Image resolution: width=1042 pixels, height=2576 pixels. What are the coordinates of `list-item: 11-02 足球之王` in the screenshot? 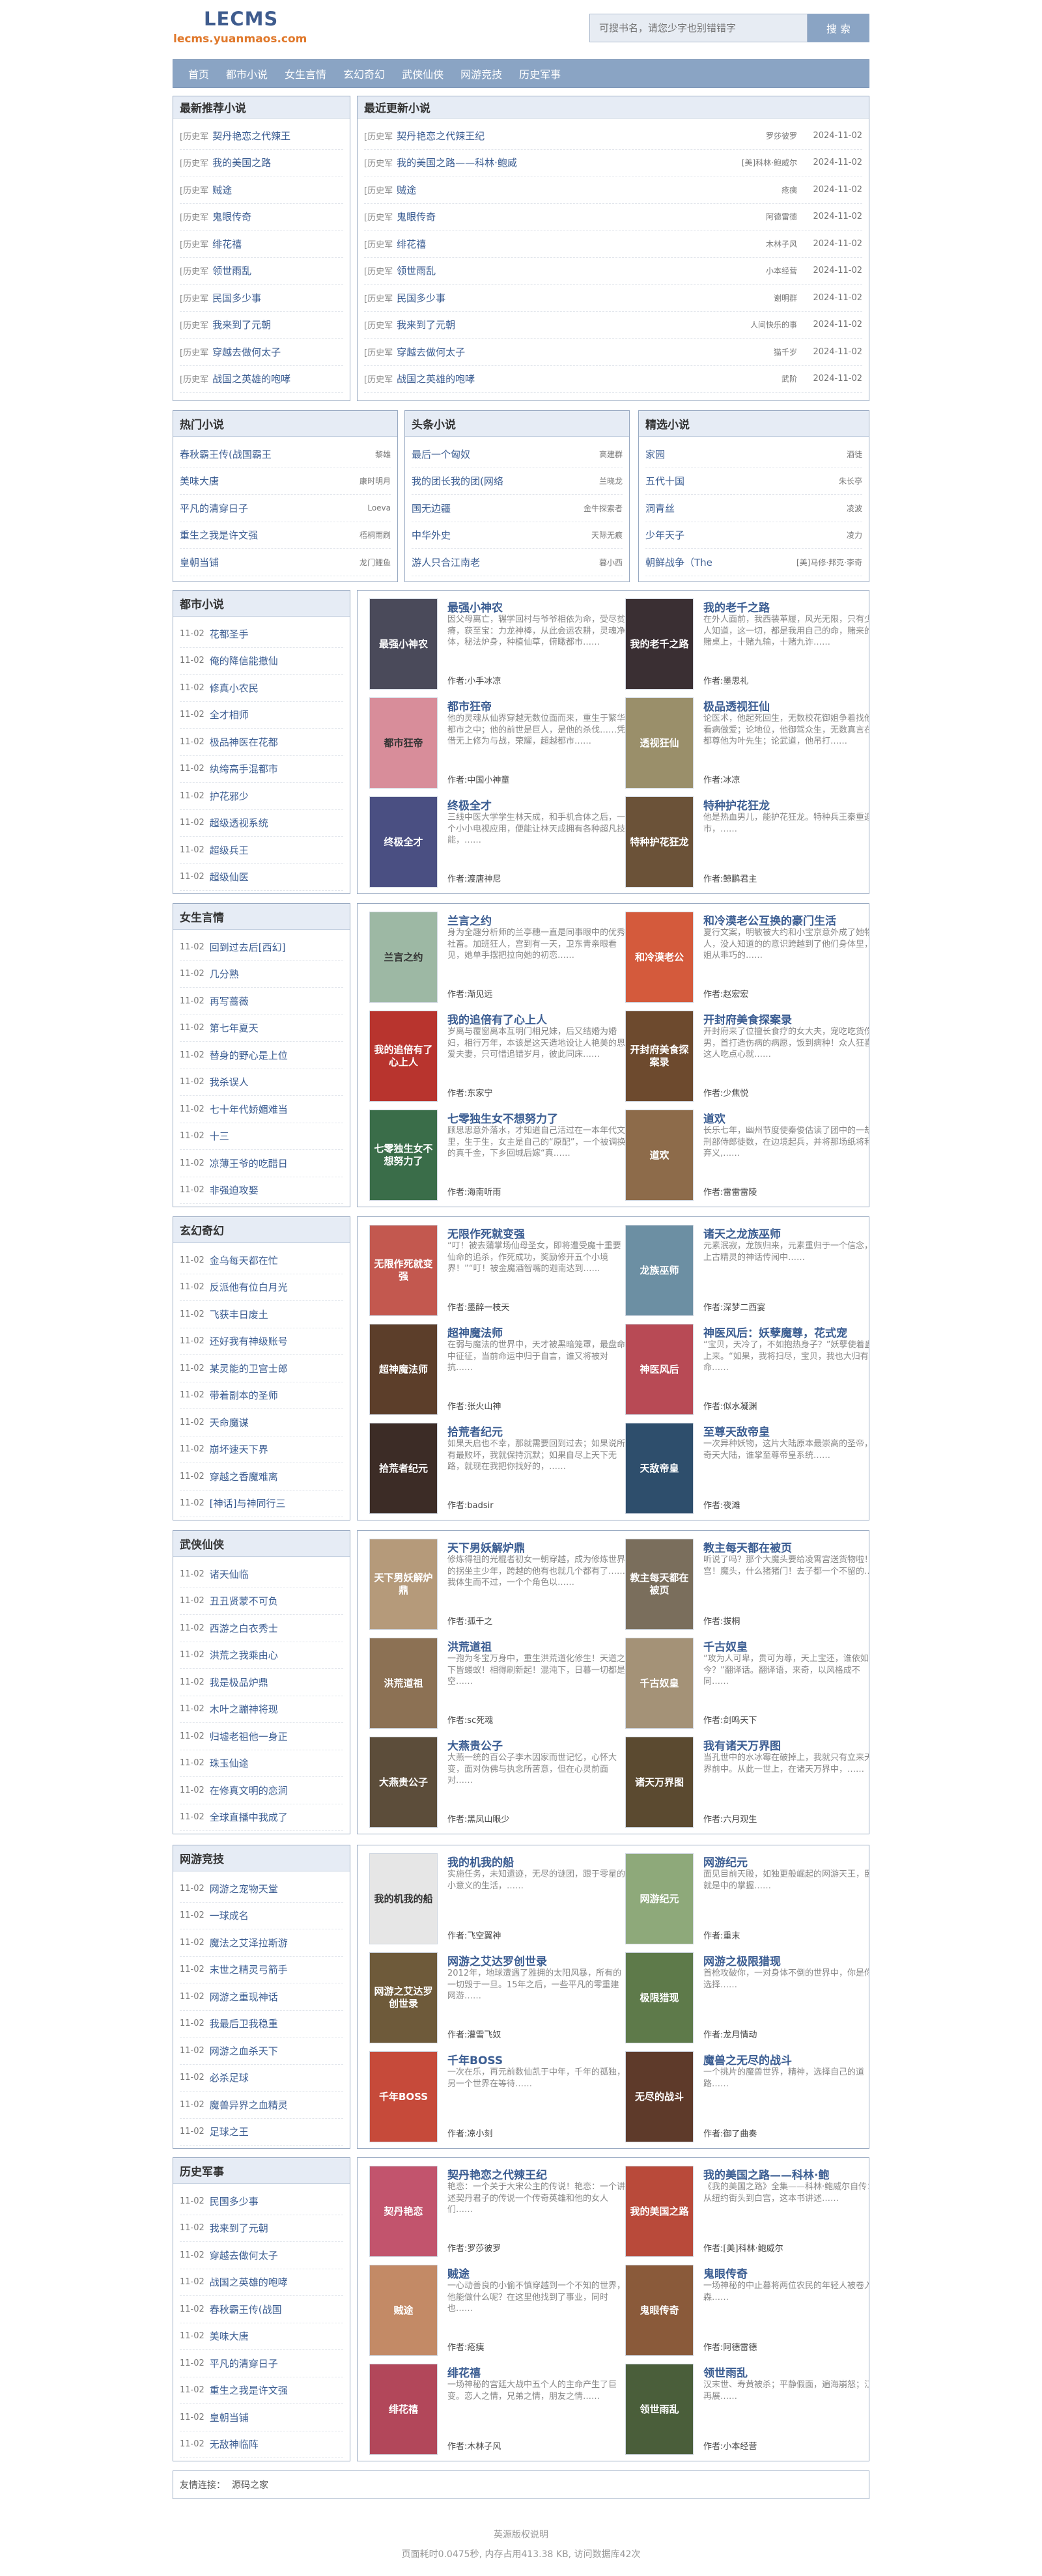 It's located at (261, 2133).